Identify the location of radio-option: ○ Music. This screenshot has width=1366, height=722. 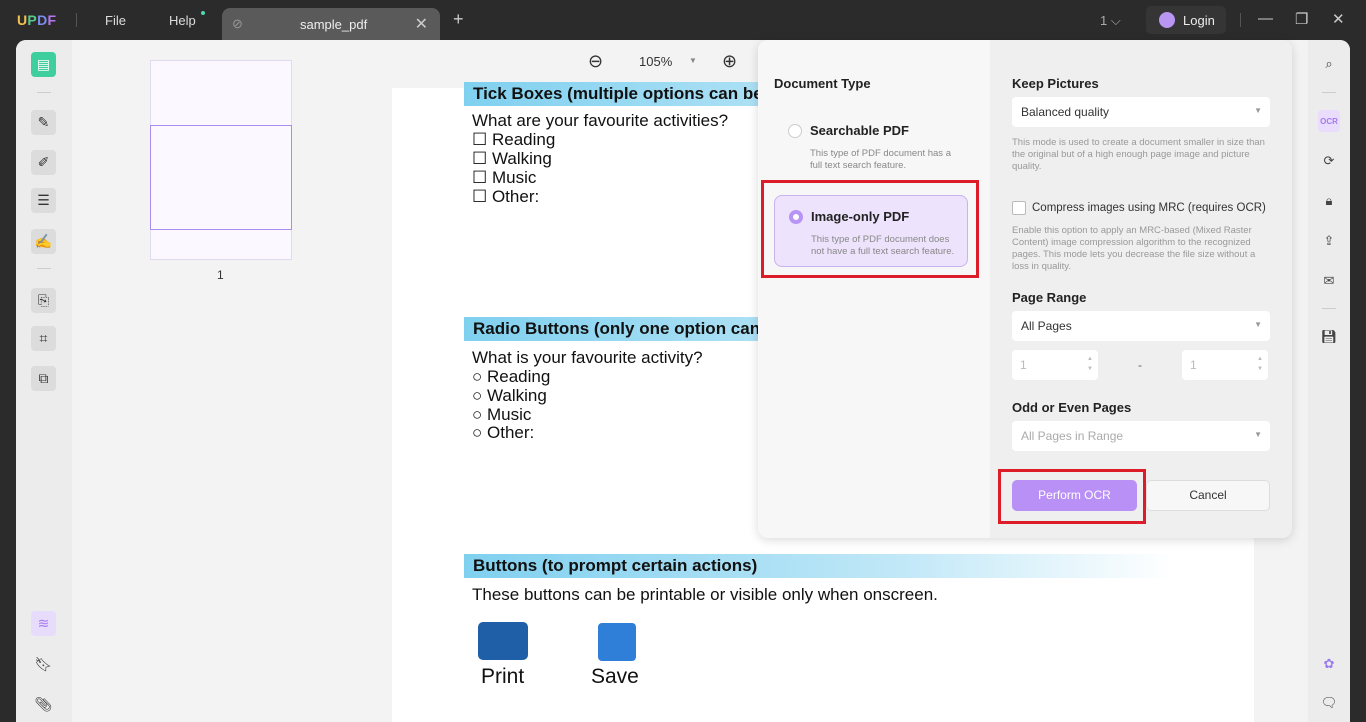
(501, 414).